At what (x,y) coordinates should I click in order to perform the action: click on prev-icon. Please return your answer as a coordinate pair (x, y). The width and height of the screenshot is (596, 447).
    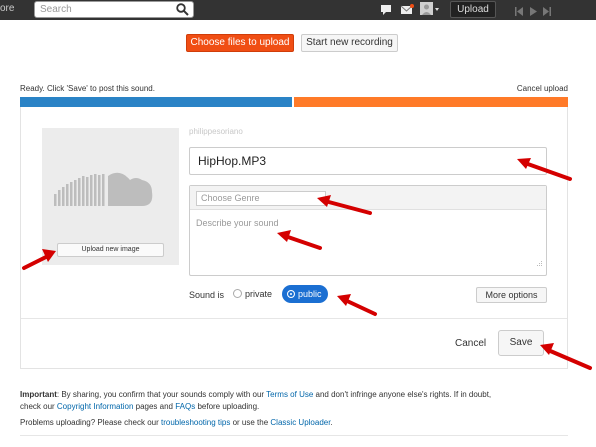
    Looking at the image, I should click on (519, 11).